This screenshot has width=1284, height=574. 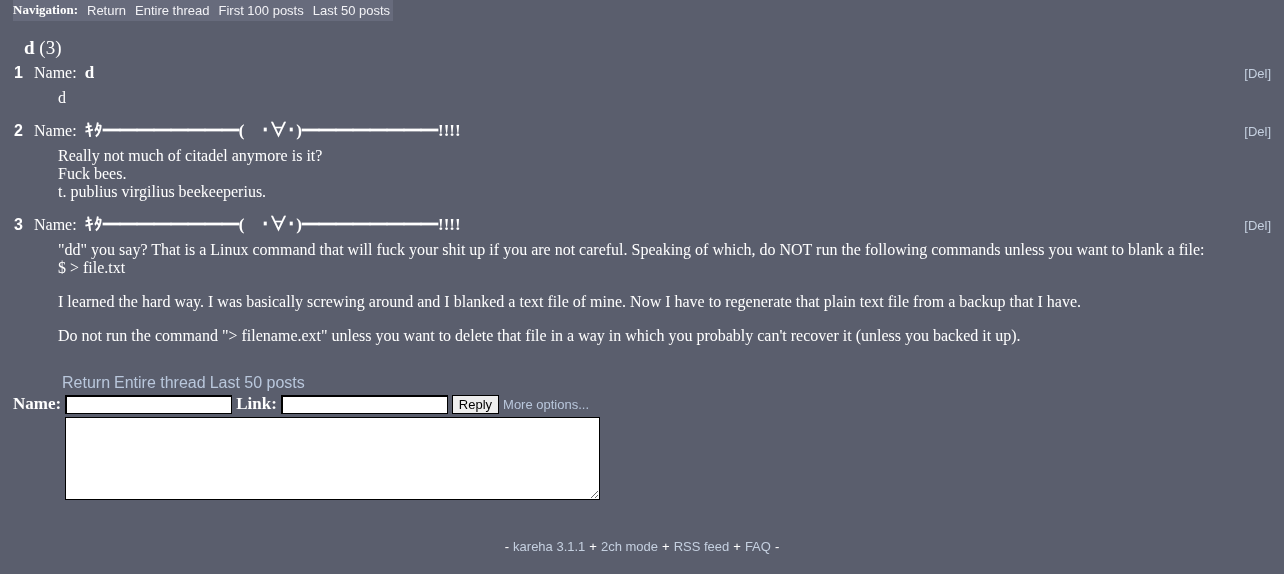 I want to click on post-text: I learned the hard way. I was basically screwing around and I blanked a text file of mine. Now I have to regenerate that plain text file from a backup that I have., so click(x=570, y=302).